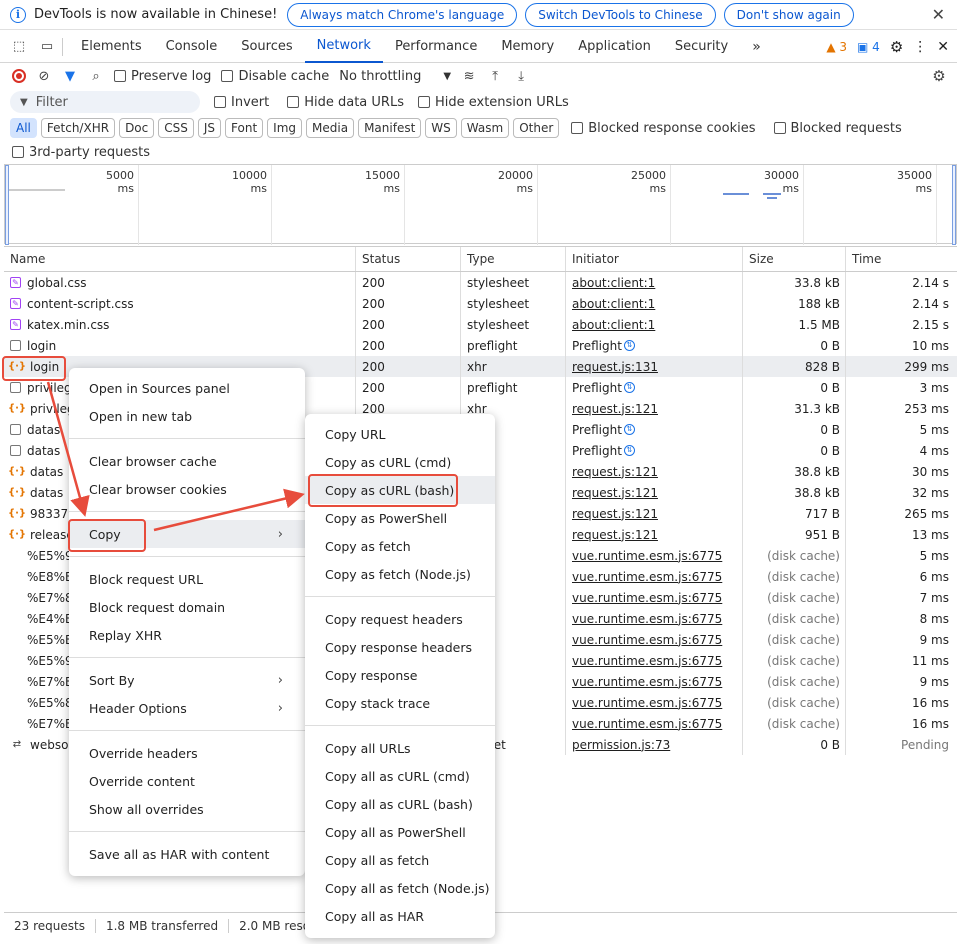 Image resolution: width=957 pixels, height=944 pixels. Describe the element at coordinates (400, 832) in the screenshot. I see `copy-all-powershell-item: Copy all as PowerShell` at that location.